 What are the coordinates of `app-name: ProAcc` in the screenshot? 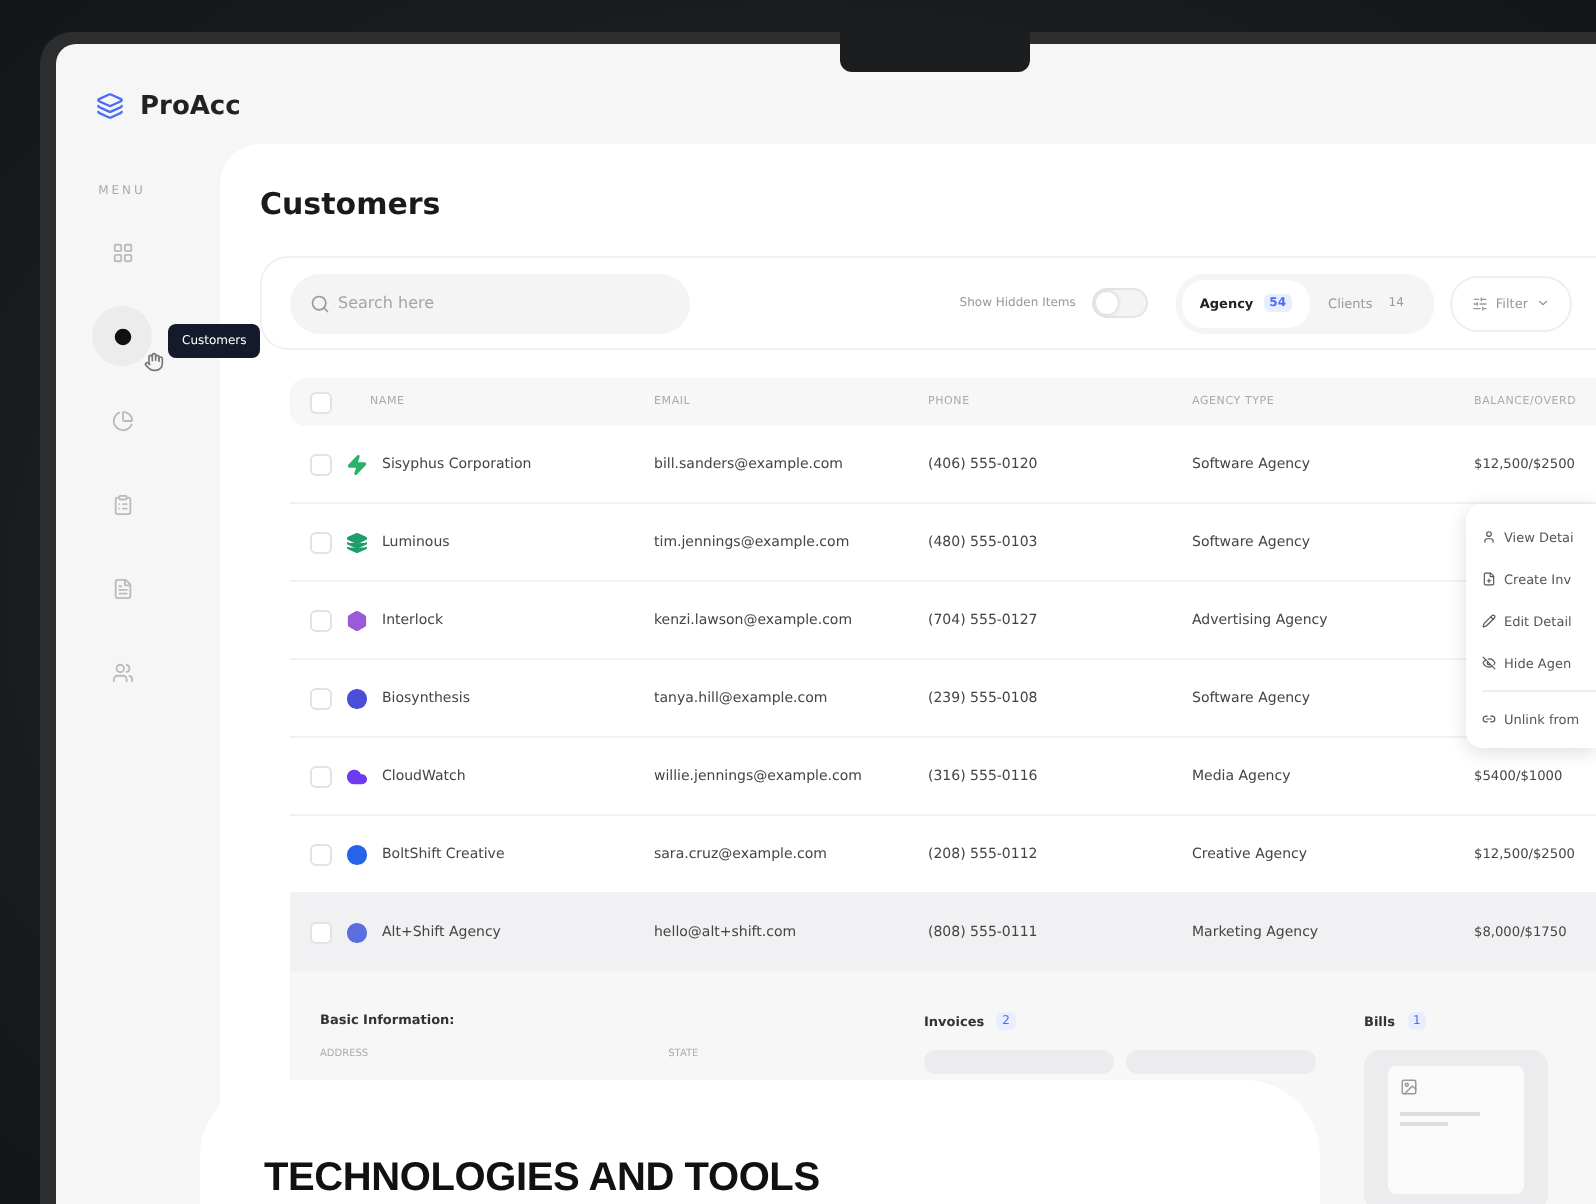 It's located at (190, 106).